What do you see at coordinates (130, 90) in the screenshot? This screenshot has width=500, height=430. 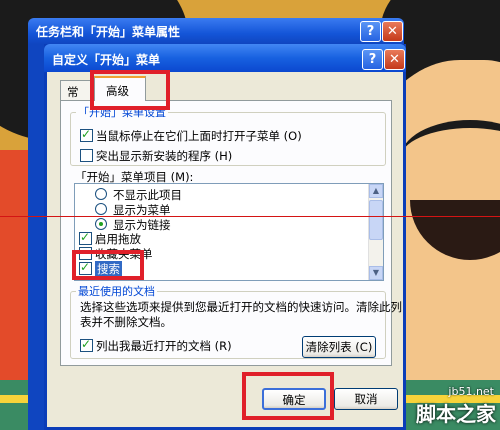 I see `highlight-box-advanced-tab` at bounding box center [130, 90].